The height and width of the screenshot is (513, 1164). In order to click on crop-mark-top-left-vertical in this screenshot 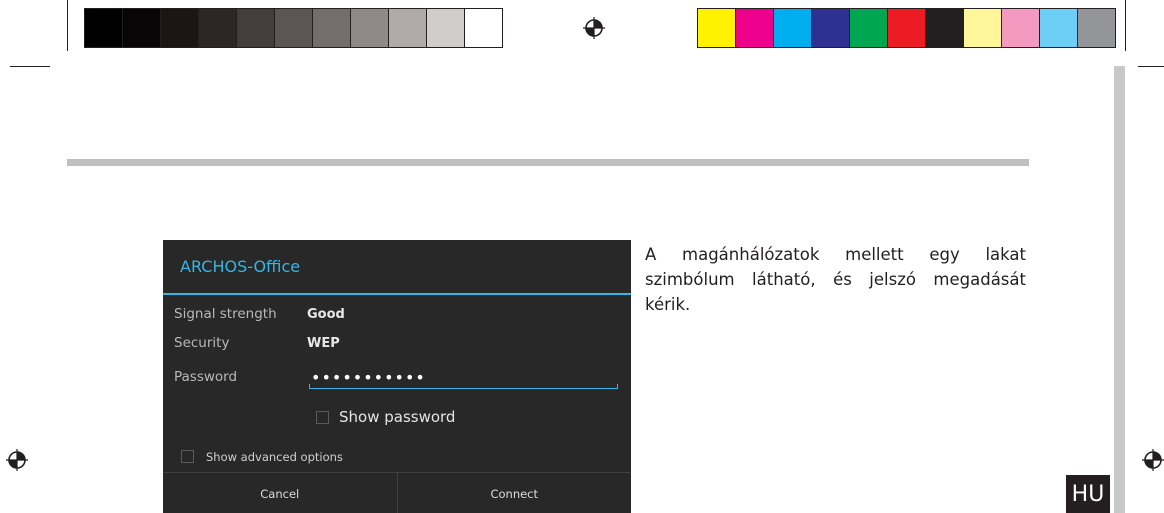, I will do `click(67, 25)`.